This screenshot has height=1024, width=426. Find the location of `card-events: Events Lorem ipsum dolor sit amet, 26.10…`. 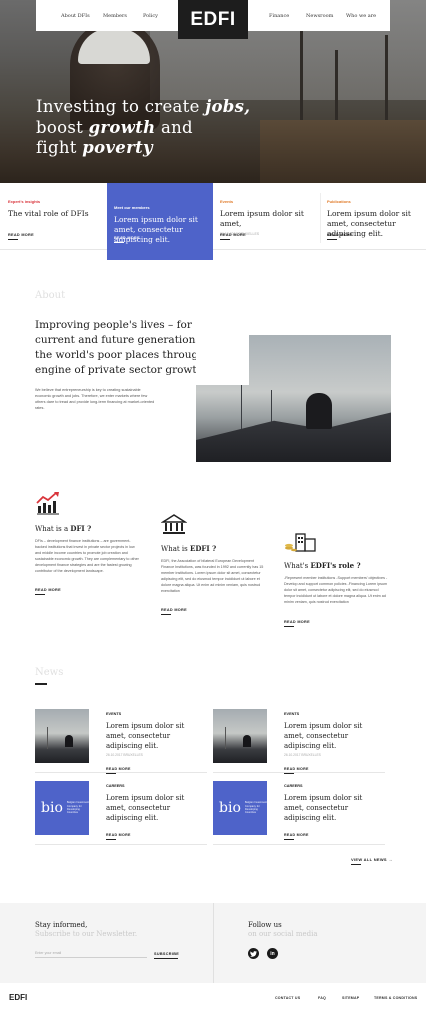

card-events: Events Lorem ipsum dolor sit amet, 26.10… is located at coordinates (266, 216).